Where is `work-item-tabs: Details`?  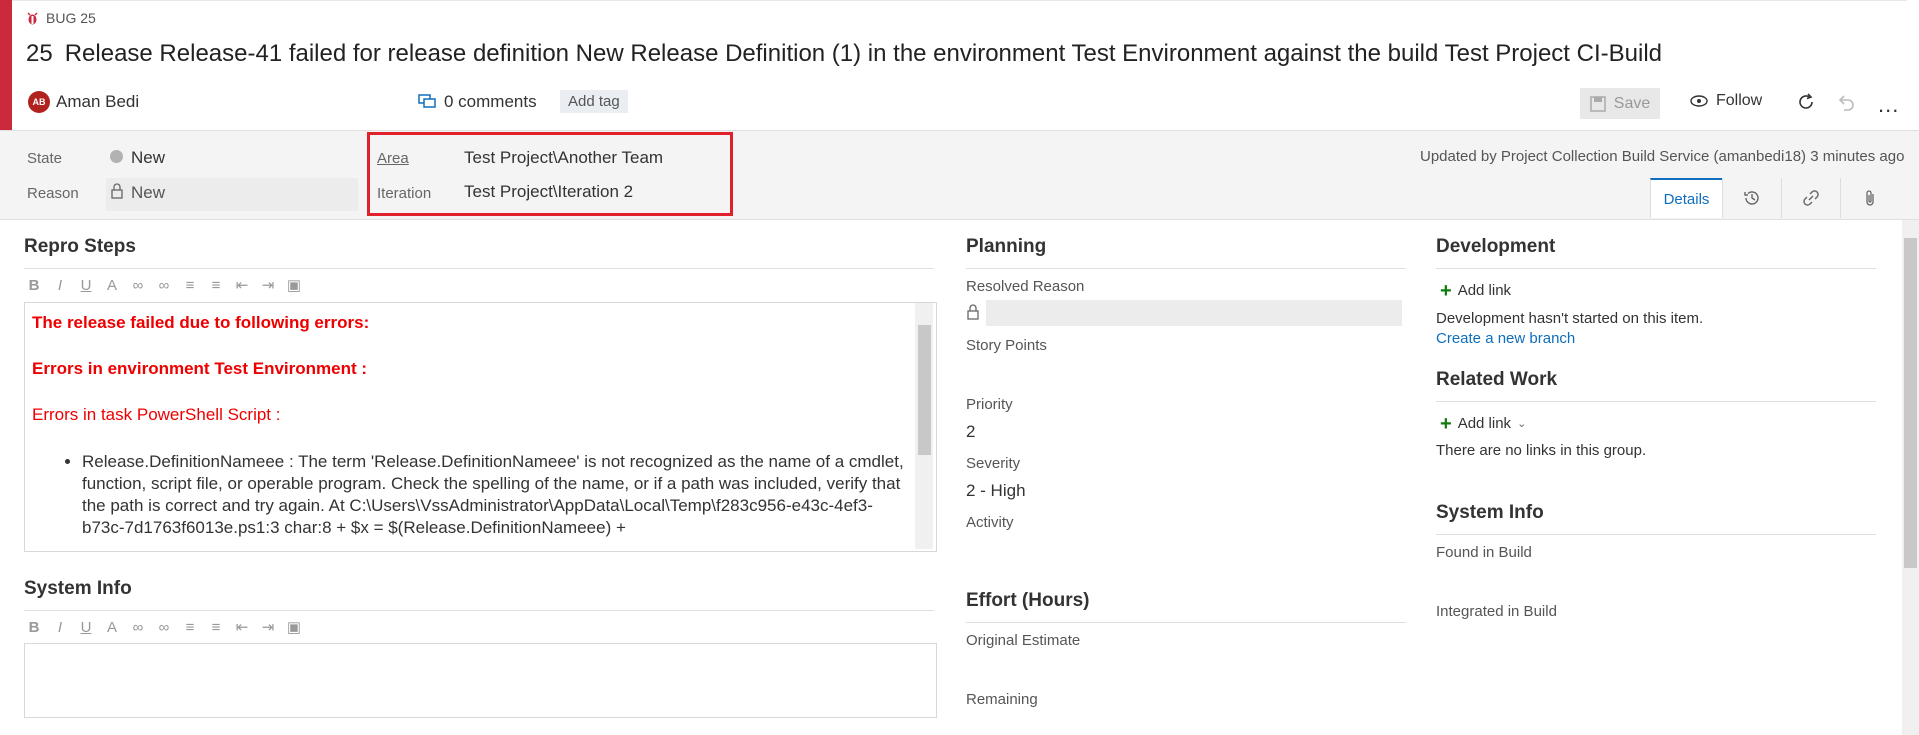
work-item-tabs: Details is located at coordinates (1774, 198).